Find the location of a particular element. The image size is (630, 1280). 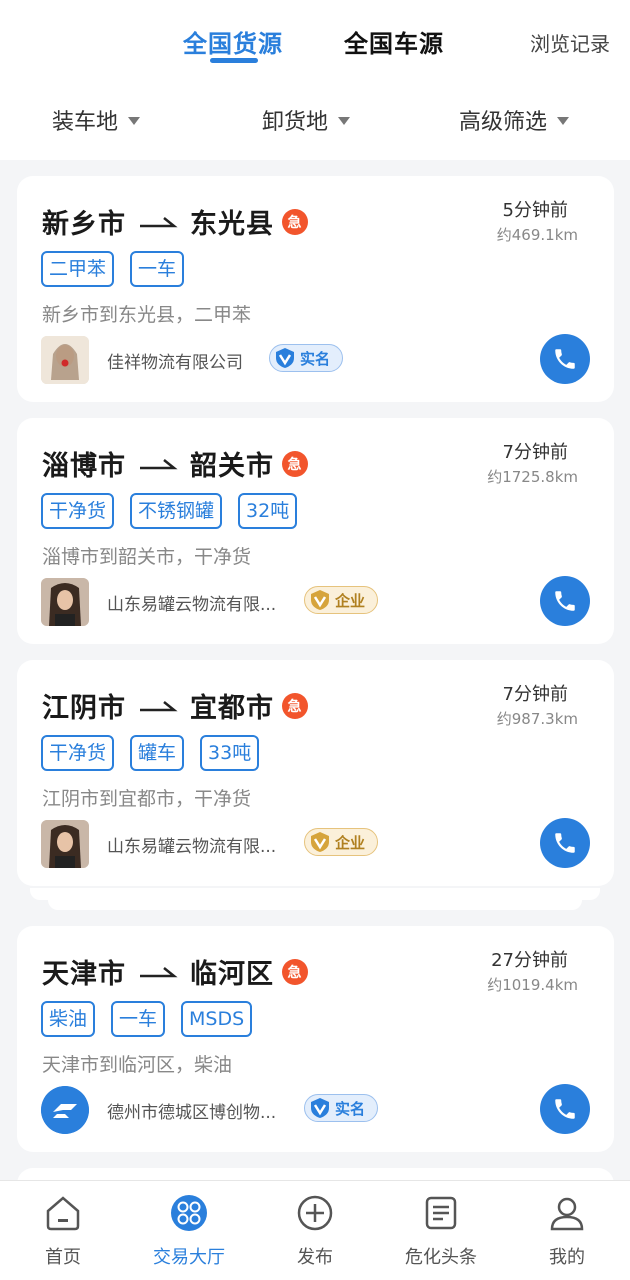

tag-list: 干净货 不锈钢罐 32吨 is located at coordinates (169, 511).